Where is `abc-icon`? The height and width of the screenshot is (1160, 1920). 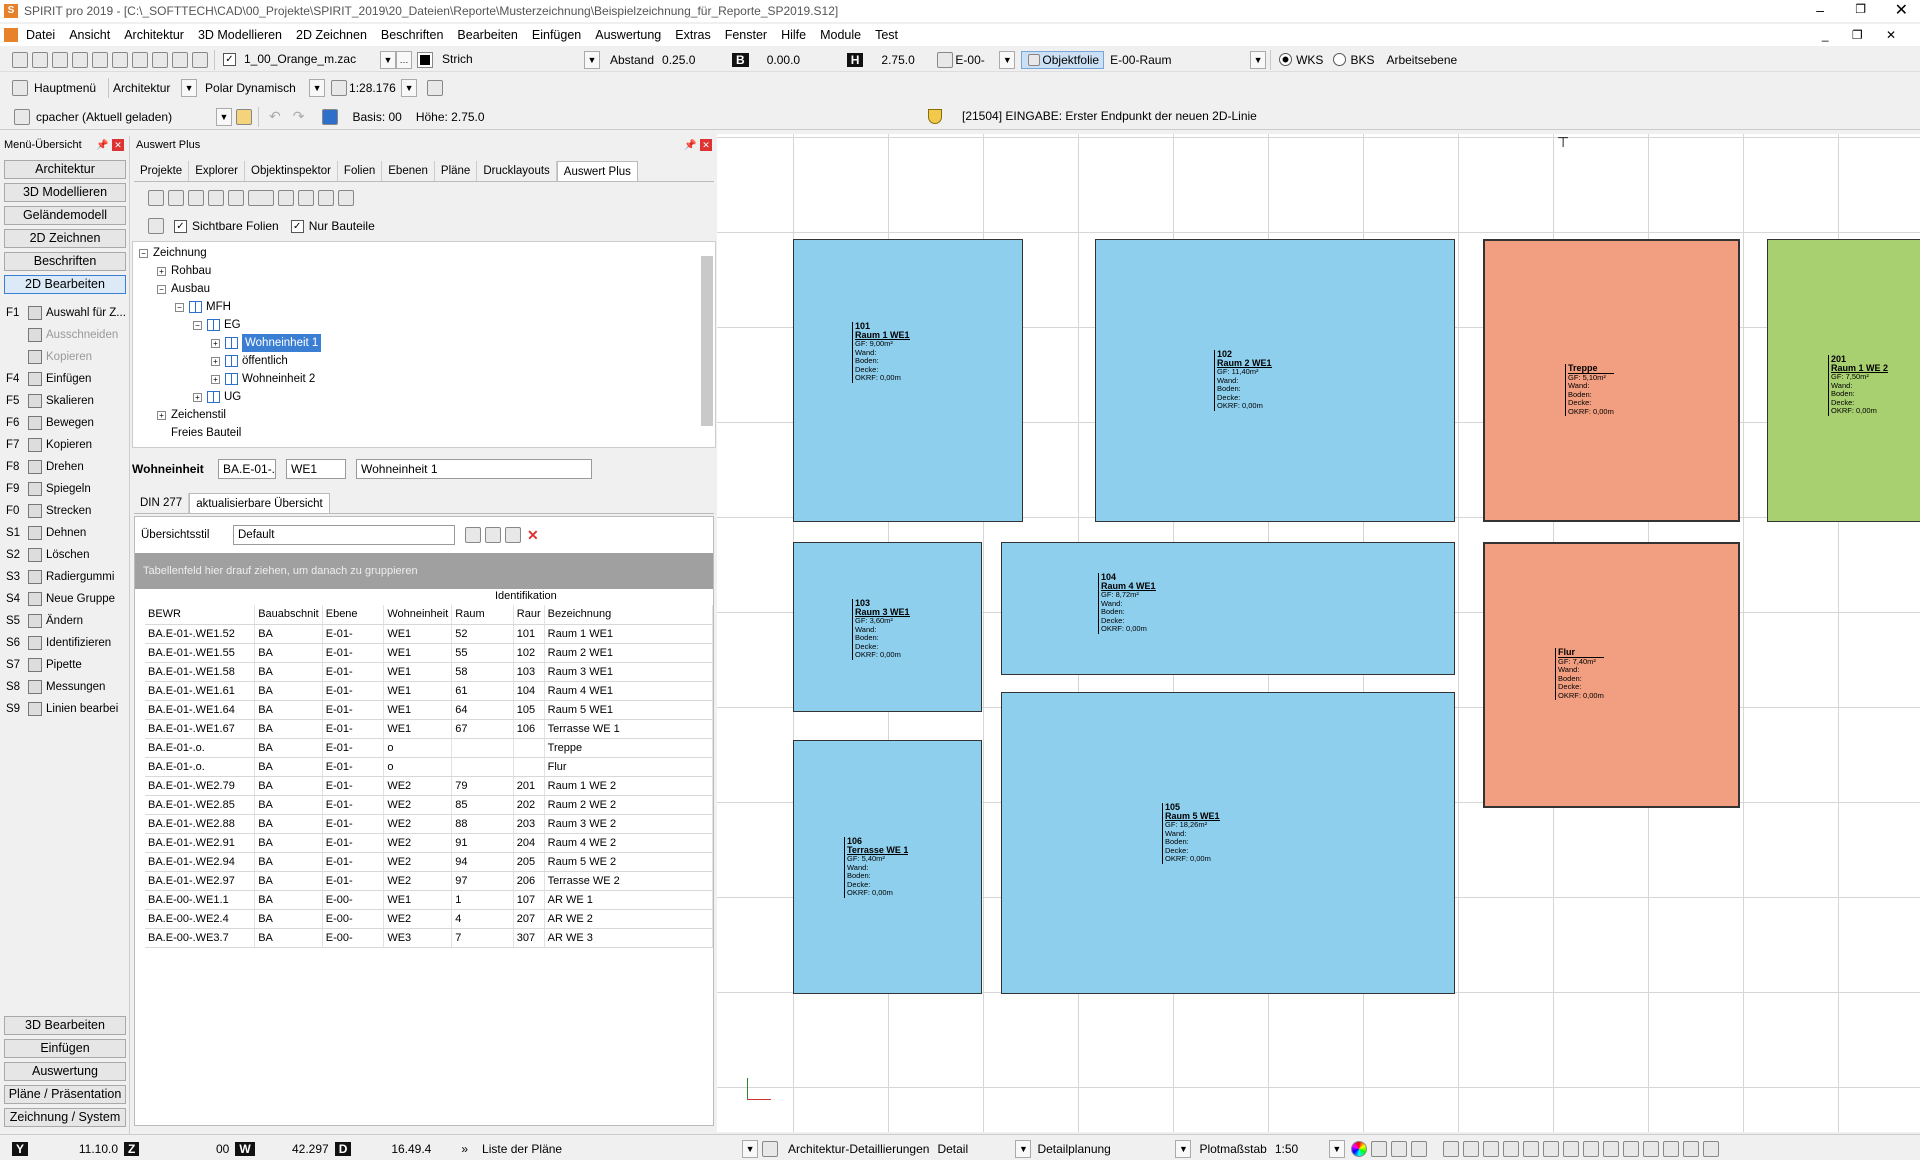 abc-icon is located at coordinates (306, 198).